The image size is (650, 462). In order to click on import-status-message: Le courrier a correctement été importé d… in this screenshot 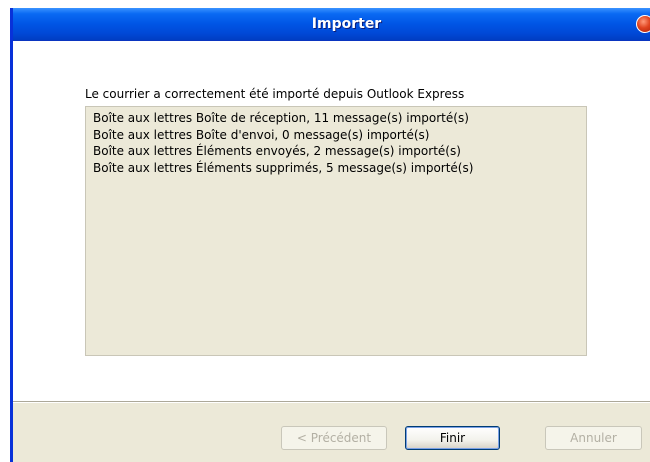, I will do `click(275, 94)`.